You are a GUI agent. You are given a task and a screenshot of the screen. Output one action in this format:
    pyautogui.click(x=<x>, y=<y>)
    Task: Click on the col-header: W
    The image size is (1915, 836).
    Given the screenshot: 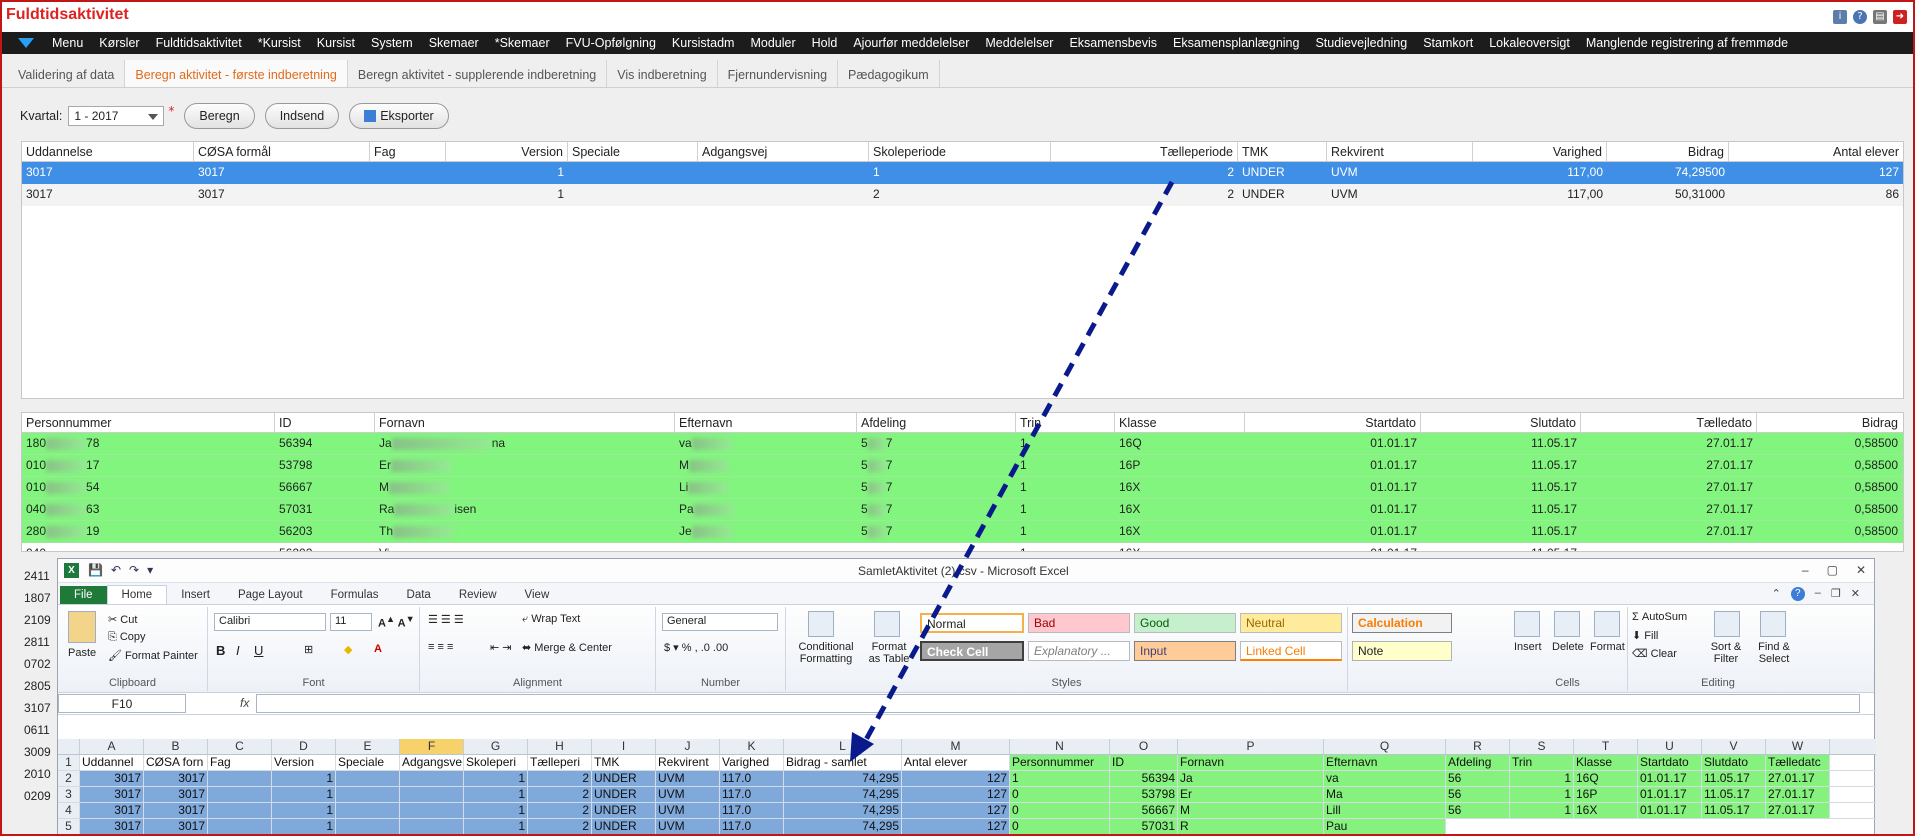 What is the action you would take?
    pyautogui.click(x=1798, y=746)
    